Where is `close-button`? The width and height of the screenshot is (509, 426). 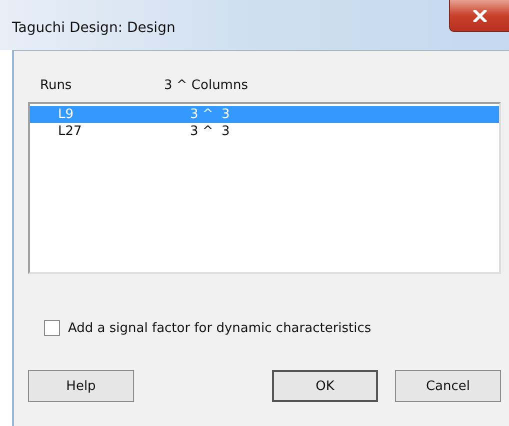
close-button is located at coordinates (479, 16).